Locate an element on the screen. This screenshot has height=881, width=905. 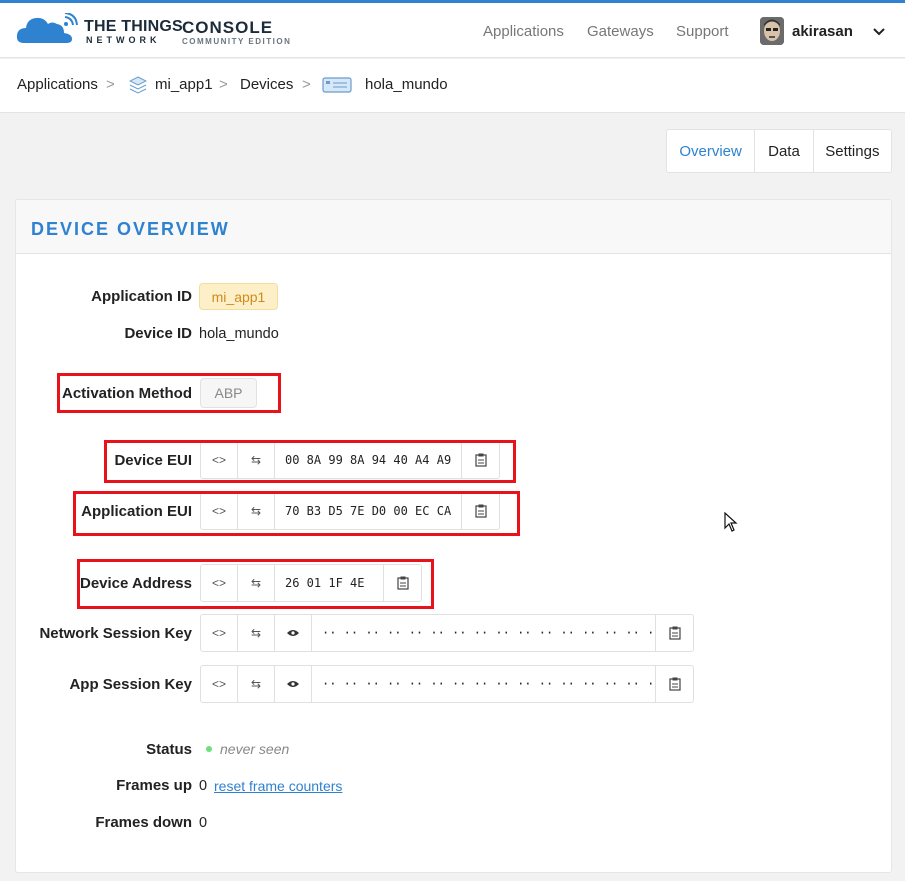
console-subtitle: COMMUNITY EDITION is located at coordinates (237, 41).